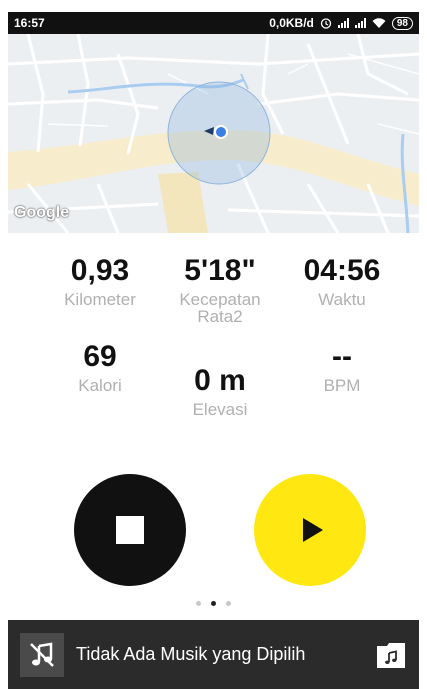 The image size is (427, 689). Describe the element at coordinates (360, 23) in the screenshot. I see `signal-4g-icon` at that location.